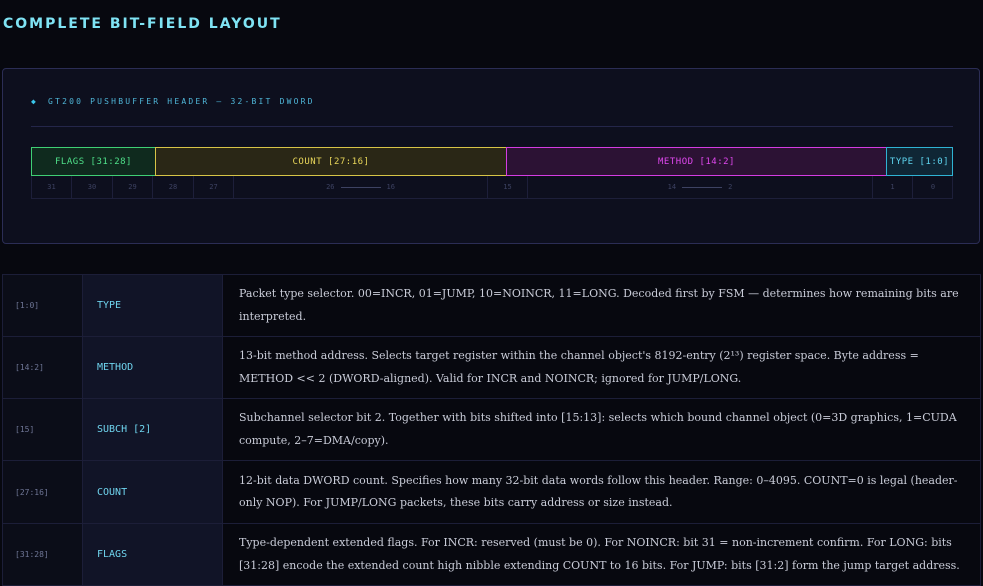 The height and width of the screenshot is (586, 983). I want to click on bit-index-1: 1, so click(893, 187).